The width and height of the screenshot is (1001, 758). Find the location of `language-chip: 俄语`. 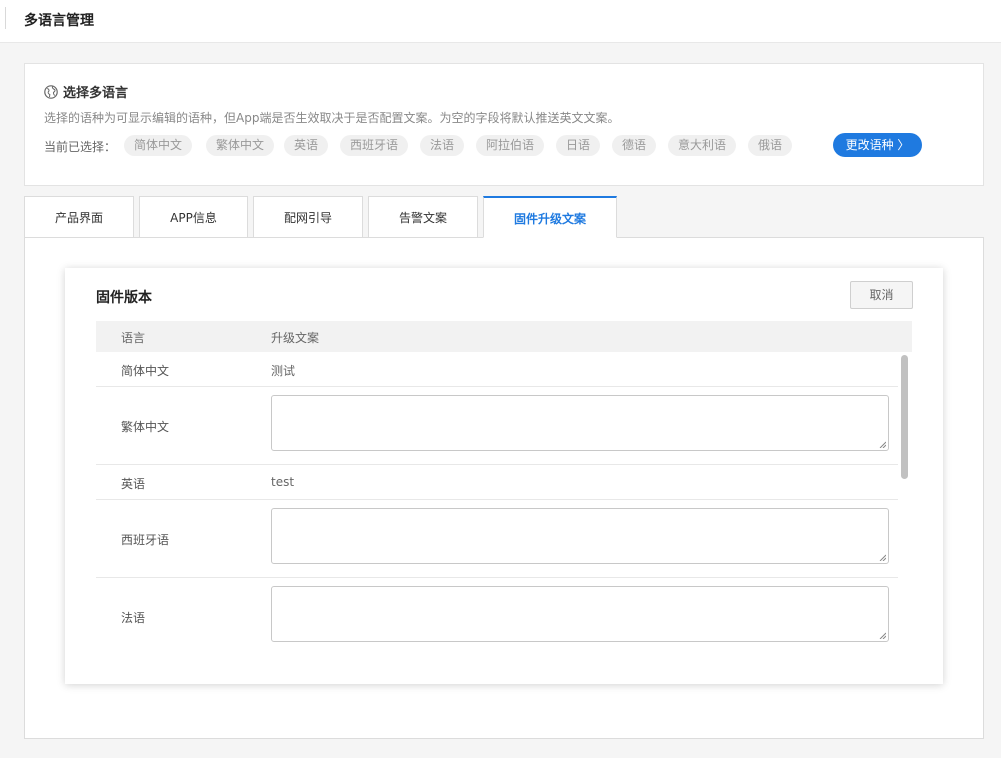

language-chip: 俄语 is located at coordinates (770, 145).